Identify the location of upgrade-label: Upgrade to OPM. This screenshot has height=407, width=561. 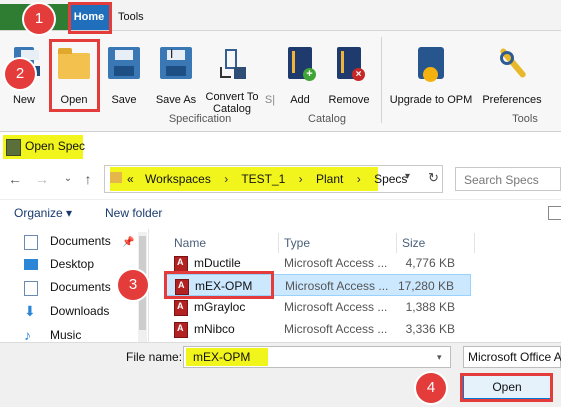
(431, 100).